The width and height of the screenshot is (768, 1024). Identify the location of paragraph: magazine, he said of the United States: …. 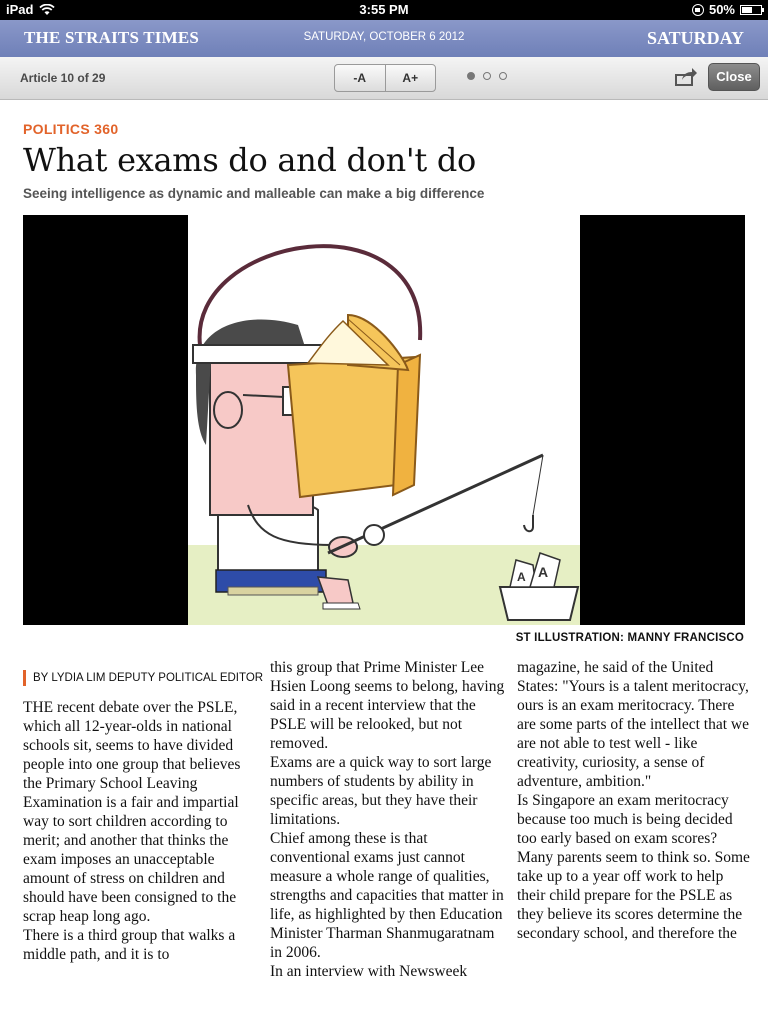
(633, 724).